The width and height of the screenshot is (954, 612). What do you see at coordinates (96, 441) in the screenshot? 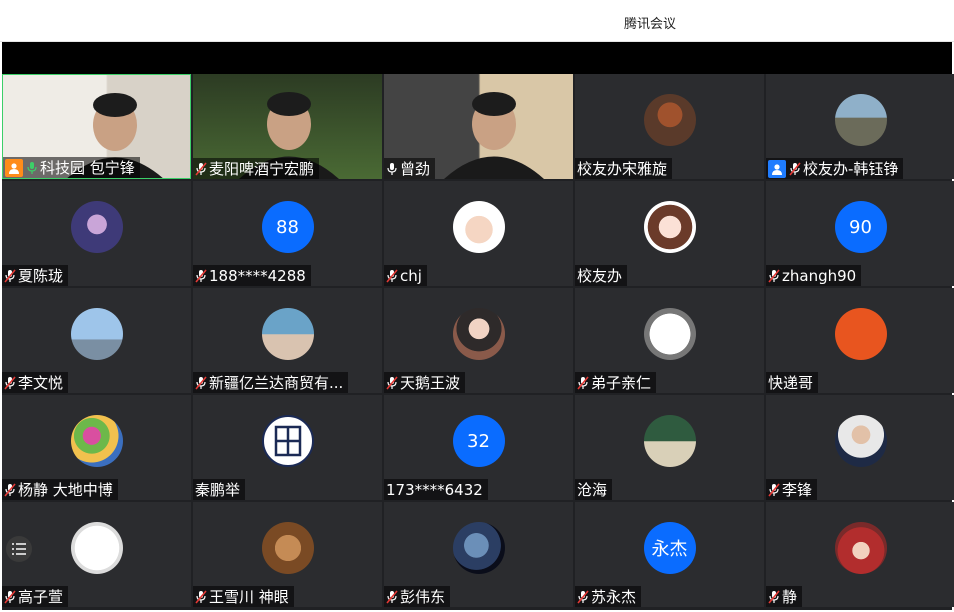
I see `flowers-avatar` at bounding box center [96, 441].